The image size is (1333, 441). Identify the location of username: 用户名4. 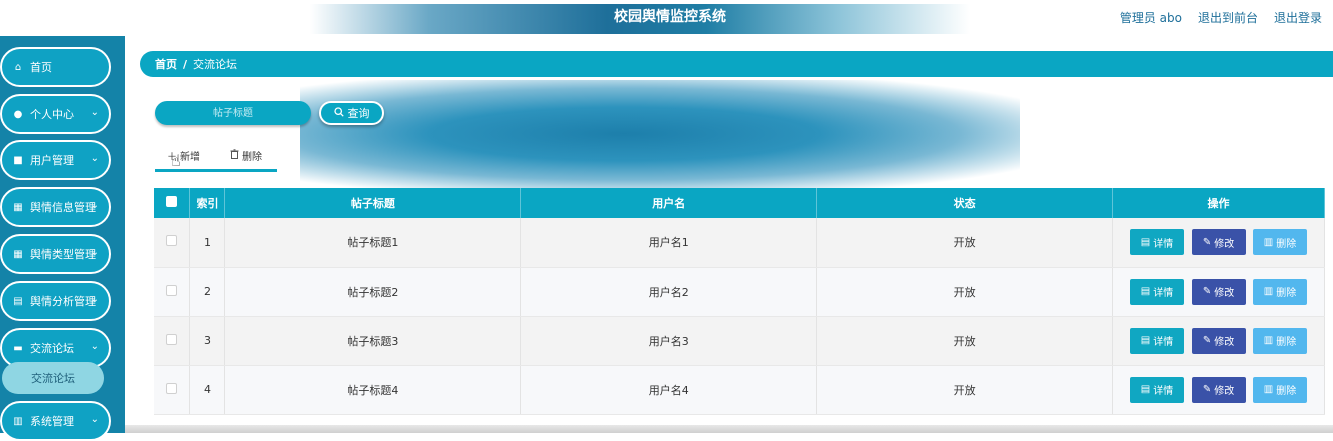
(669, 390).